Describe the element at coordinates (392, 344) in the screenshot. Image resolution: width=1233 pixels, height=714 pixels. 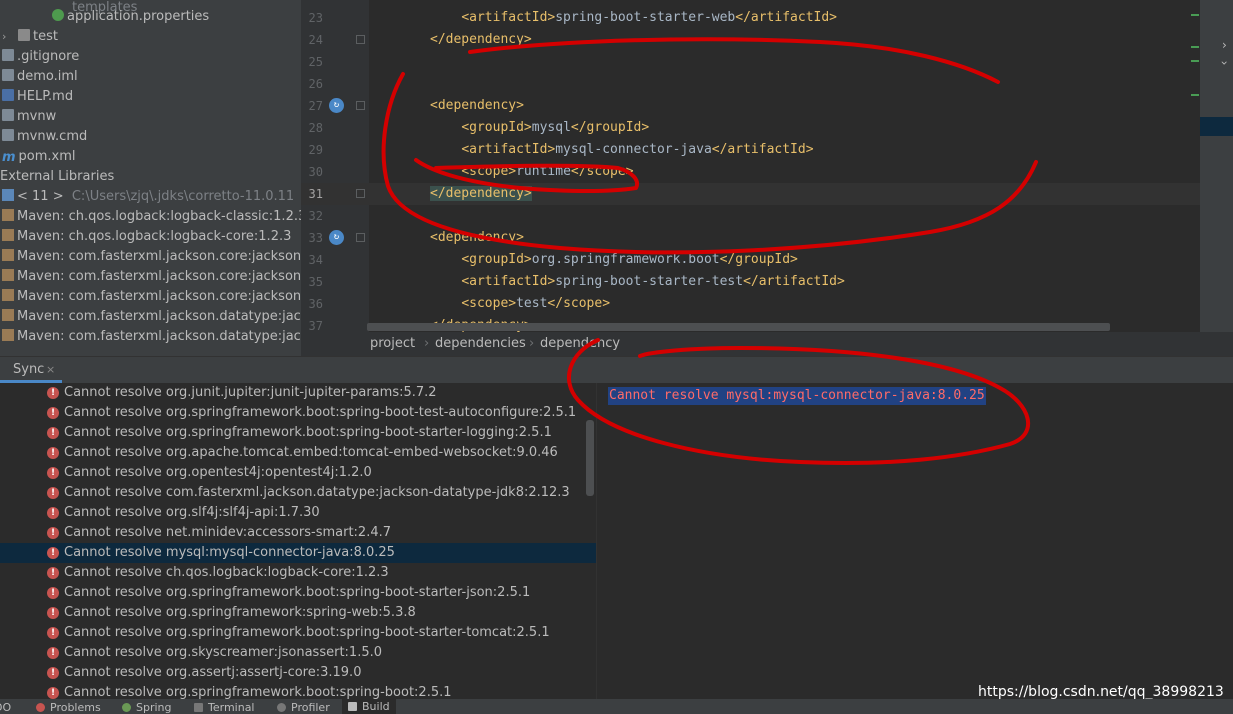
I see `breadcrumb-project: project` at that location.